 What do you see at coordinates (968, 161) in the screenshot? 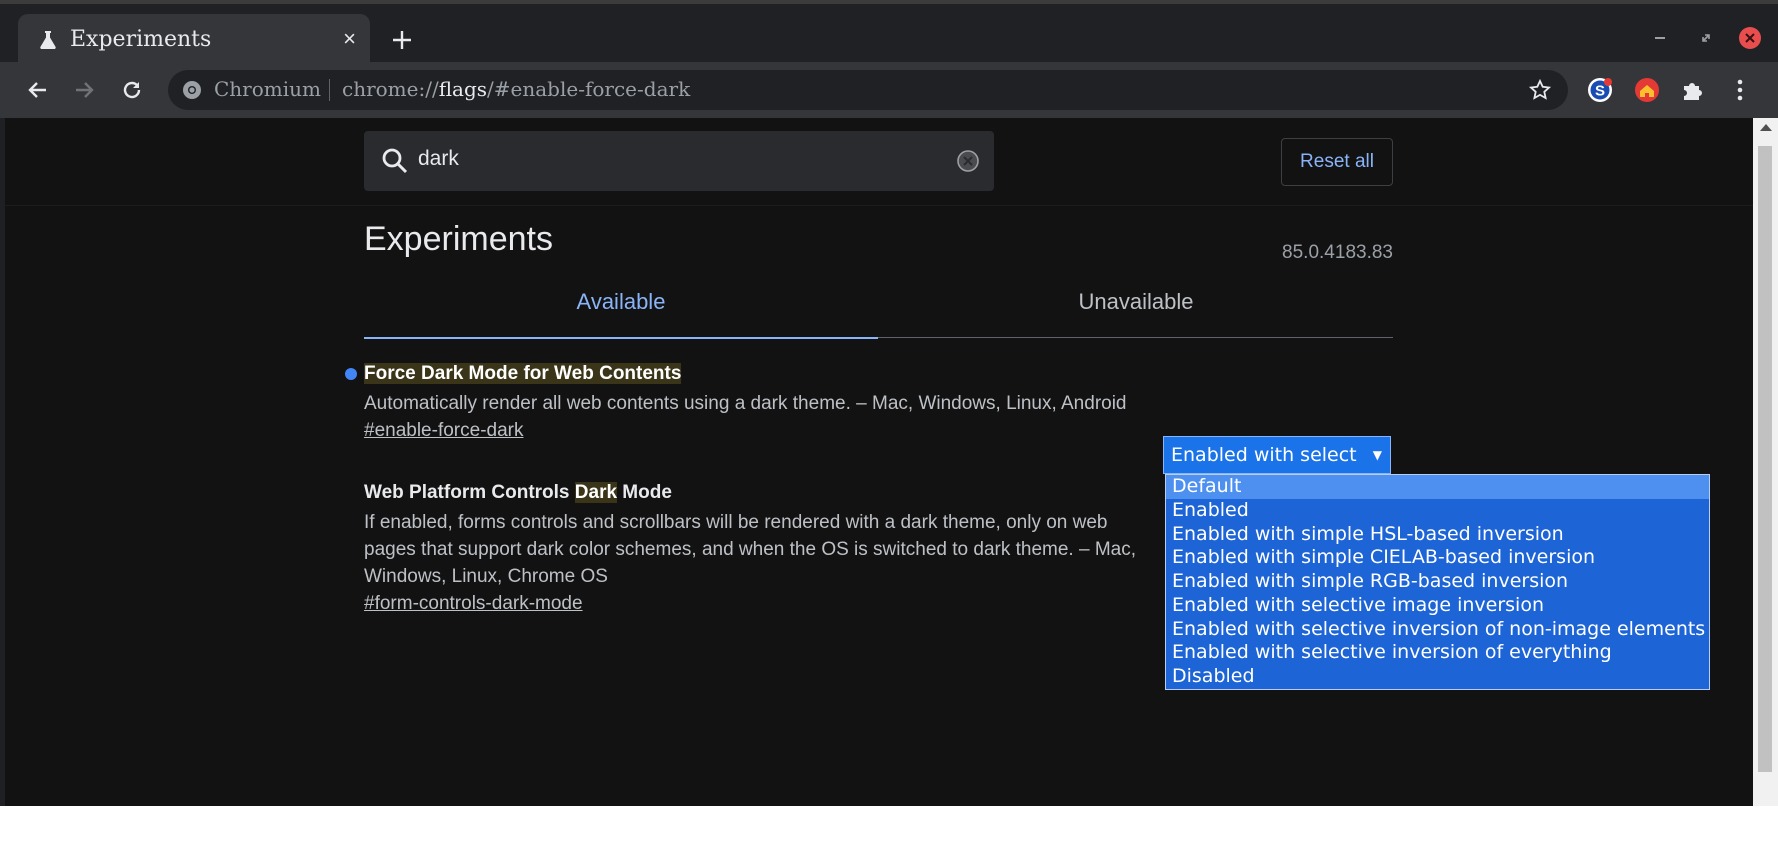
I see `clear-search-icon` at bounding box center [968, 161].